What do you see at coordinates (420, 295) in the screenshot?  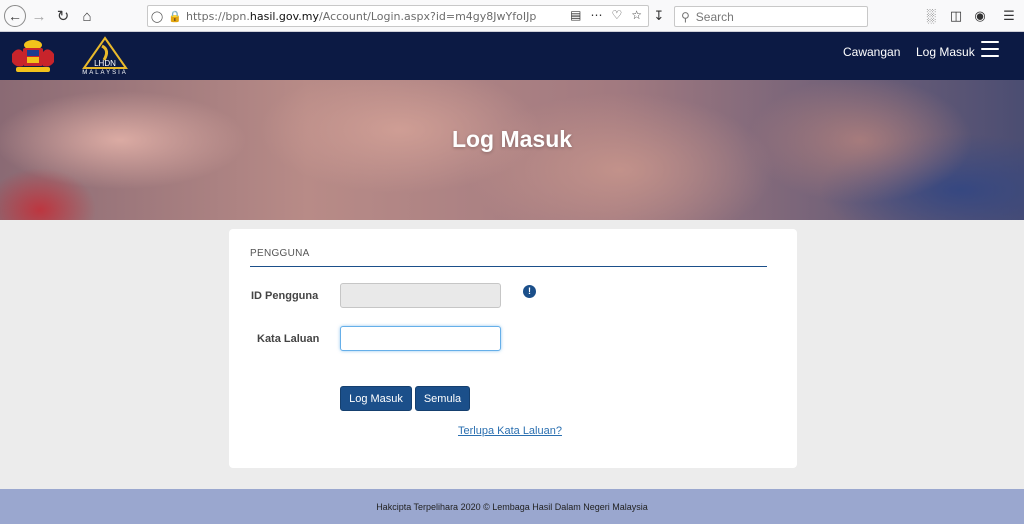 I see `user-id-input` at bounding box center [420, 295].